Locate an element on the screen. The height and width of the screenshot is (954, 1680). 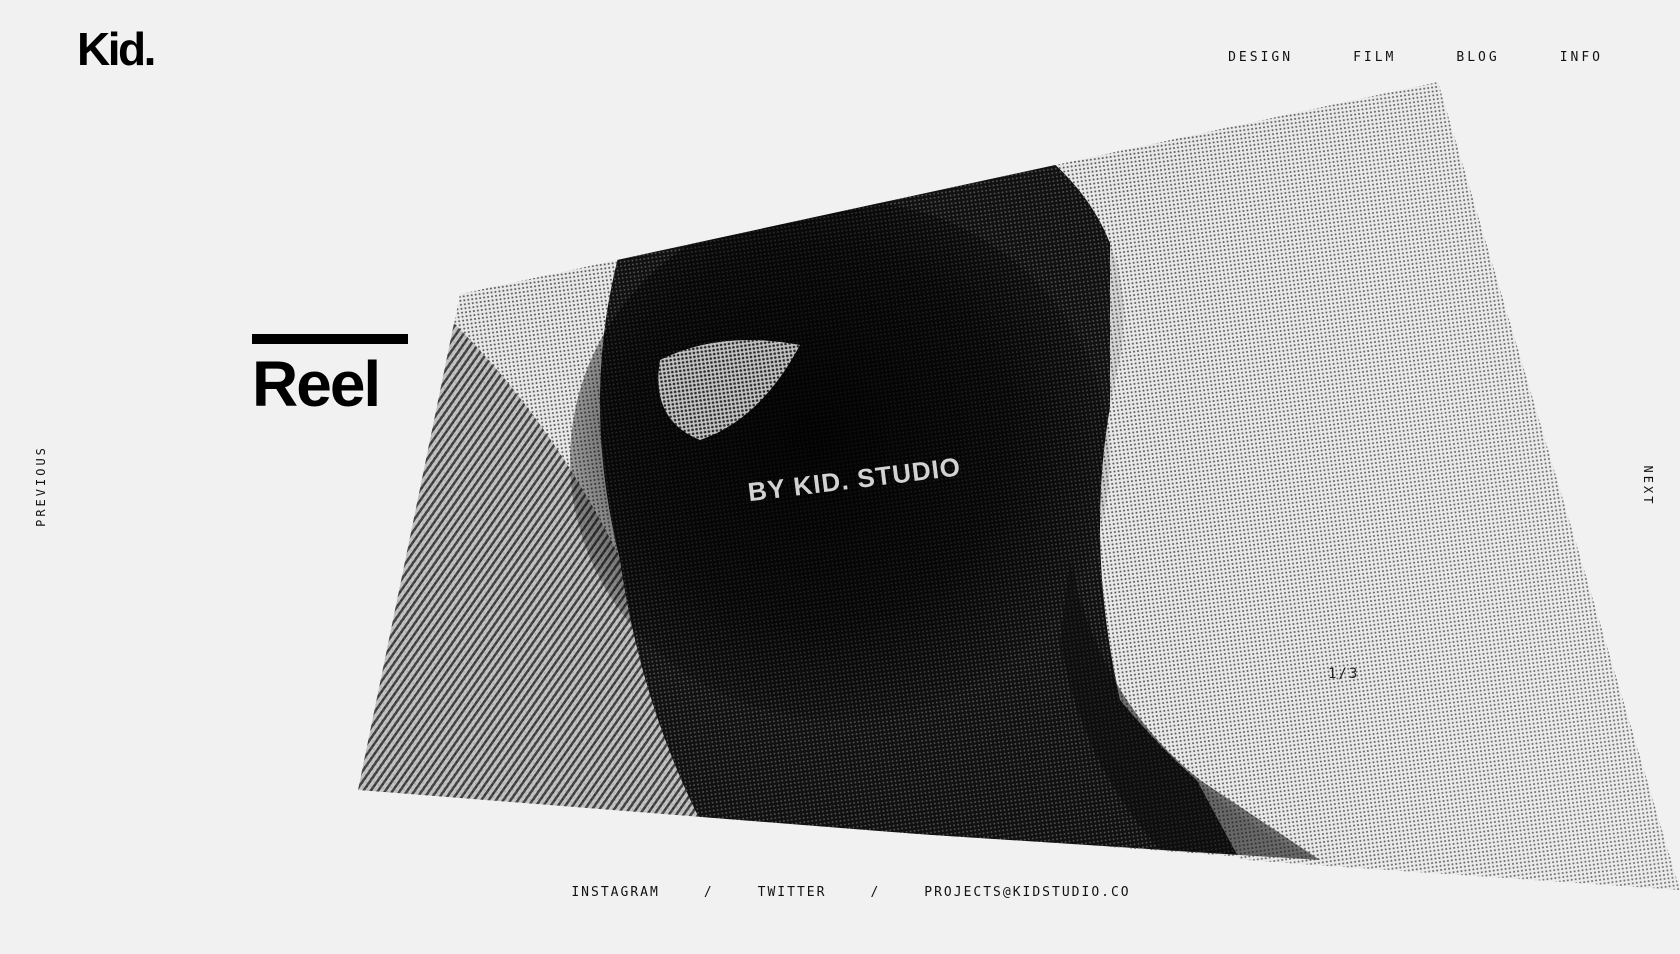
title-rule is located at coordinates (330, 339).